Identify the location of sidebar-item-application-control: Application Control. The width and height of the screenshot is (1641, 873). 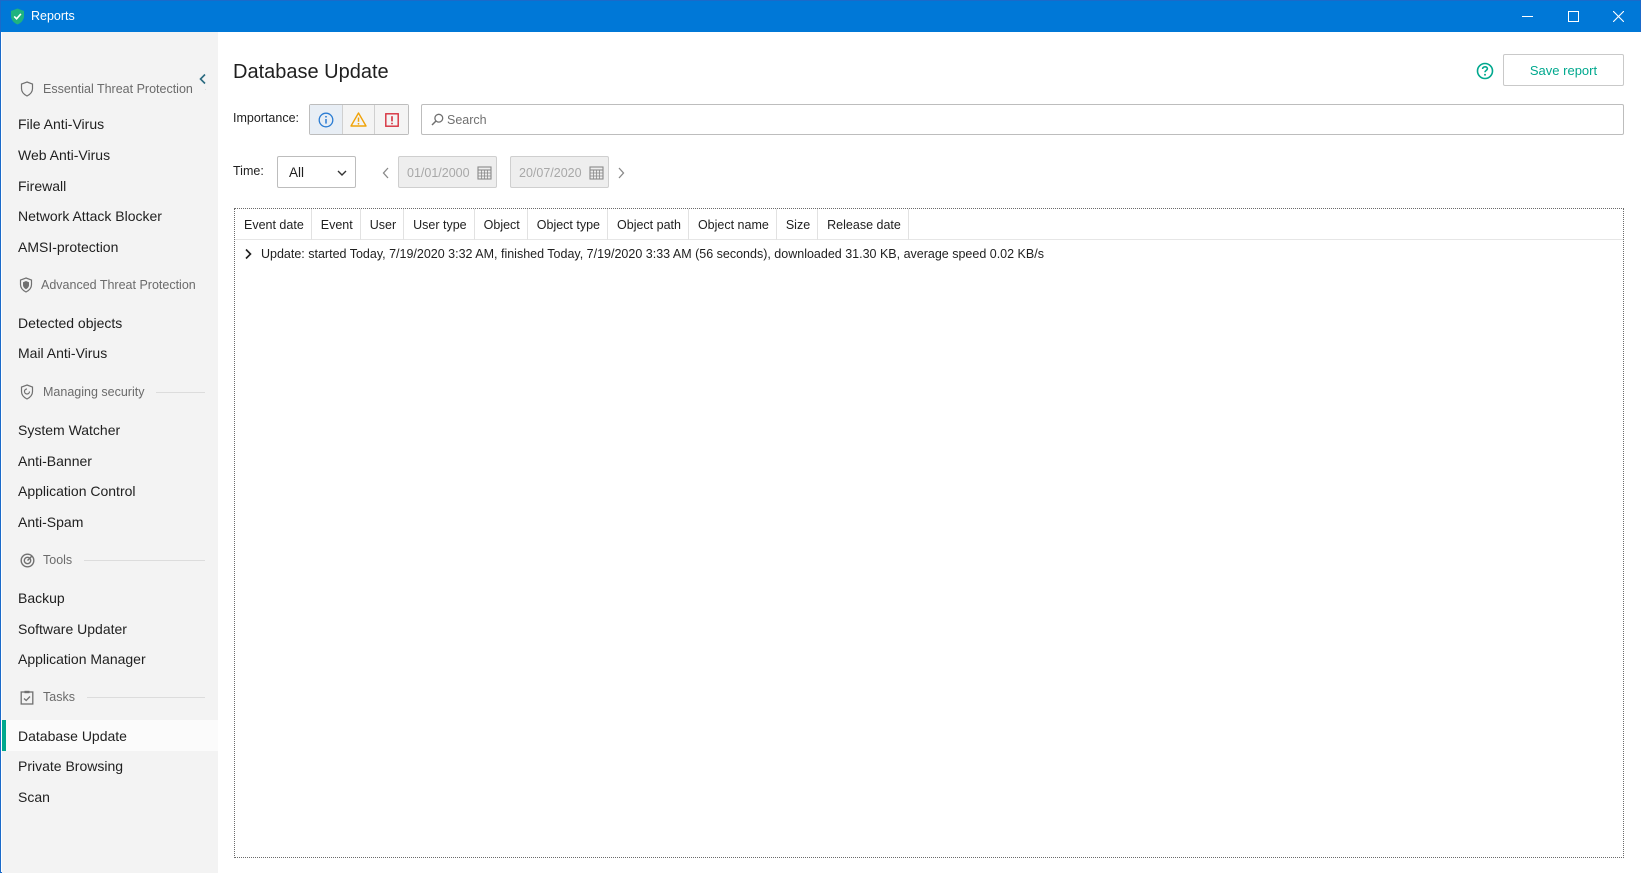
(110, 490).